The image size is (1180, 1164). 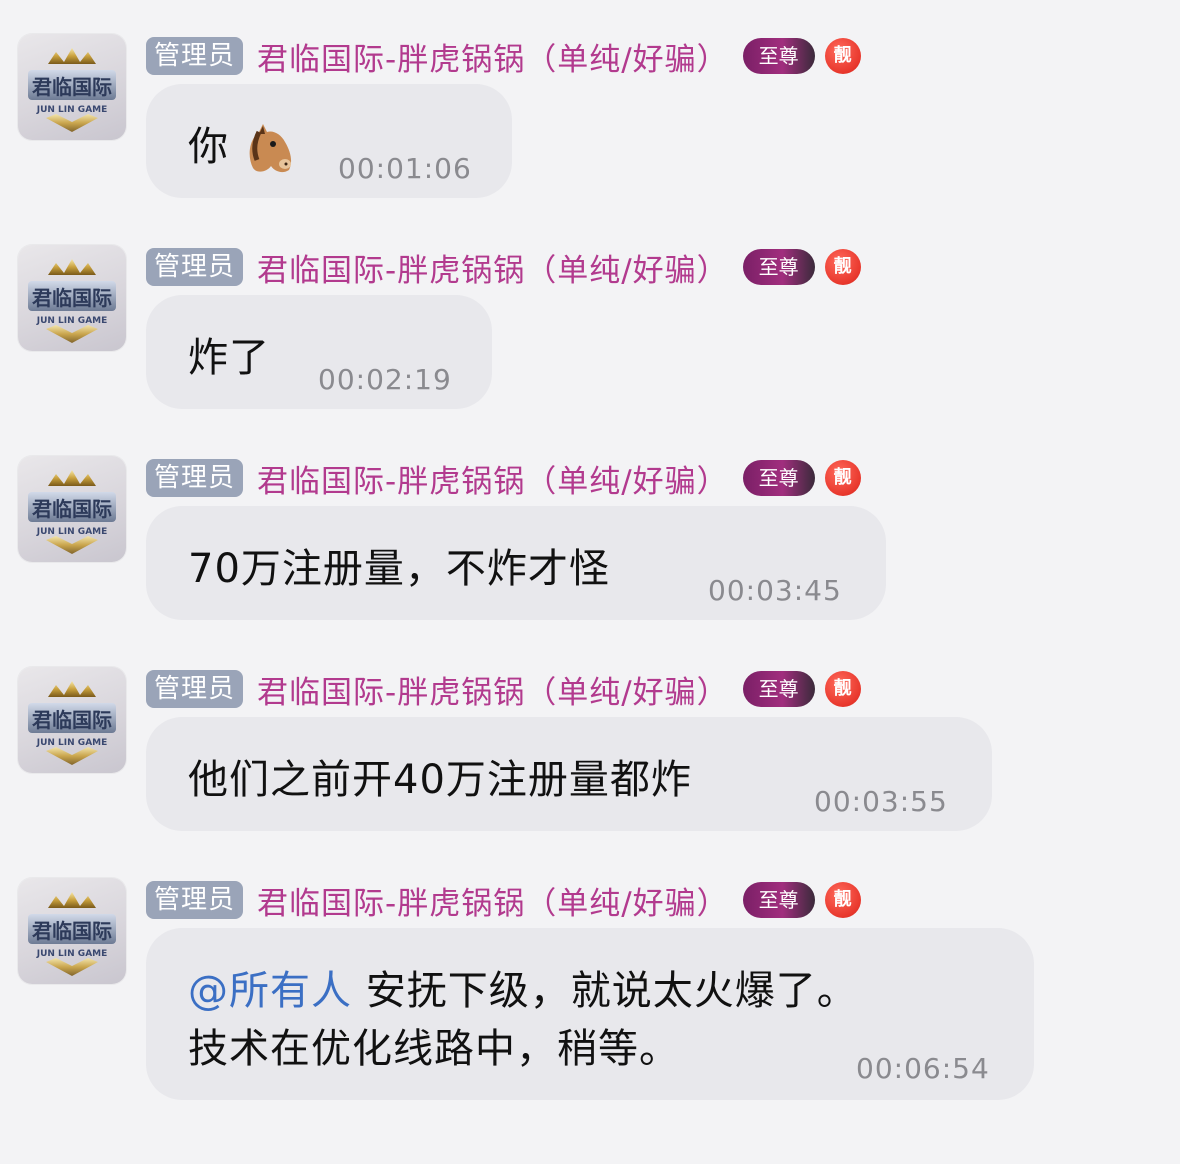 What do you see at coordinates (405, 168) in the screenshot?
I see `message-time: 00:01:06` at bounding box center [405, 168].